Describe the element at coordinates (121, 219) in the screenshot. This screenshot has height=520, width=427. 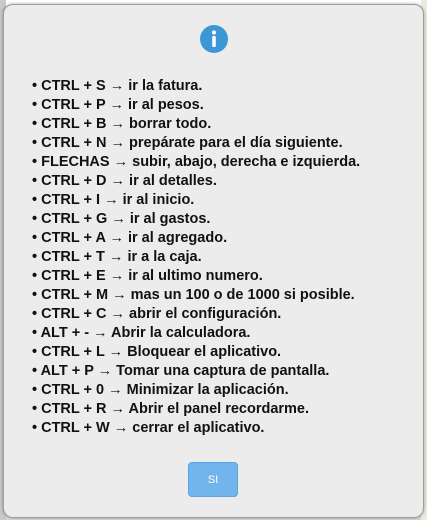
I see `shortcut-item: • CTRL + G → ir al gastos.` at that location.